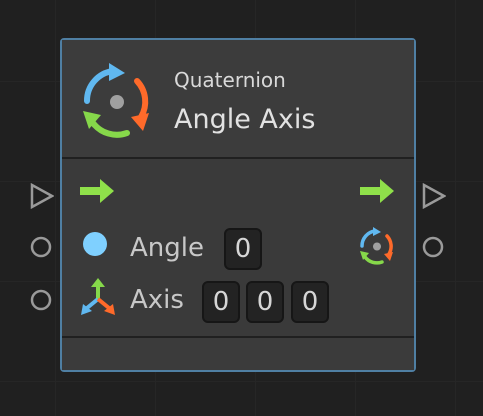  I want to click on node-title: Angle Axis, so click(245, 119).